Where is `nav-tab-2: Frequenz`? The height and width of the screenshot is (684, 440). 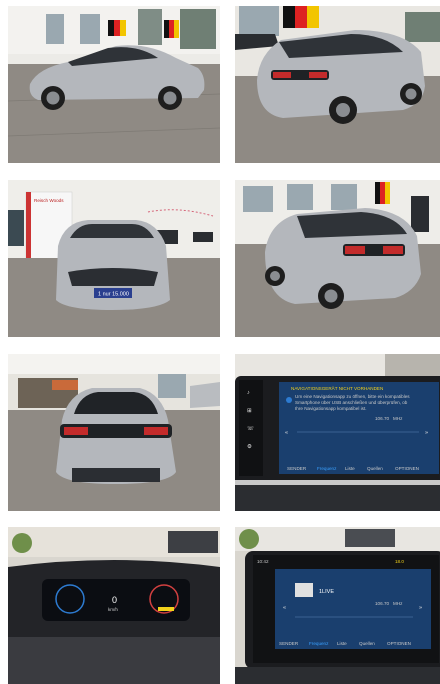 nav-tab-2: Frequenz is located at coordinates (327, 468).